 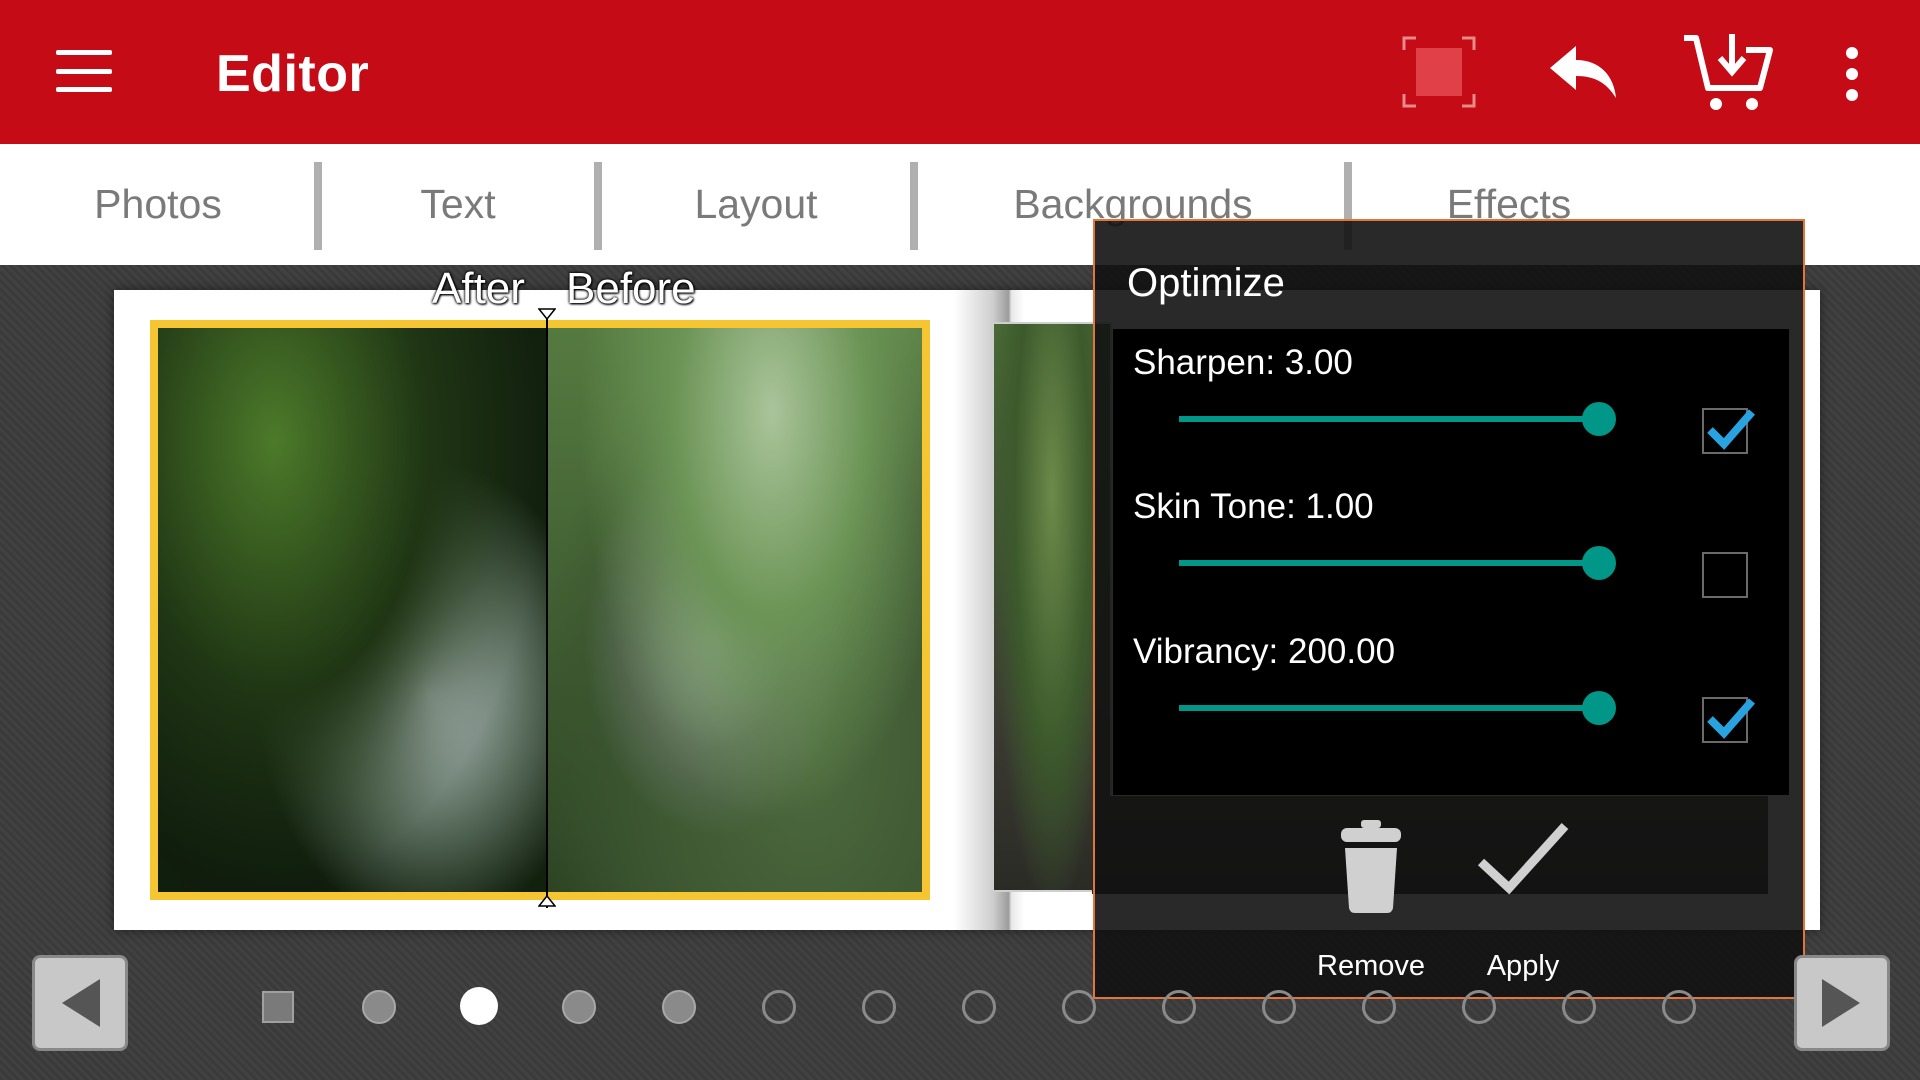 I want to click on vibrancy-slider-thumb, so click(x=1599, y=708).